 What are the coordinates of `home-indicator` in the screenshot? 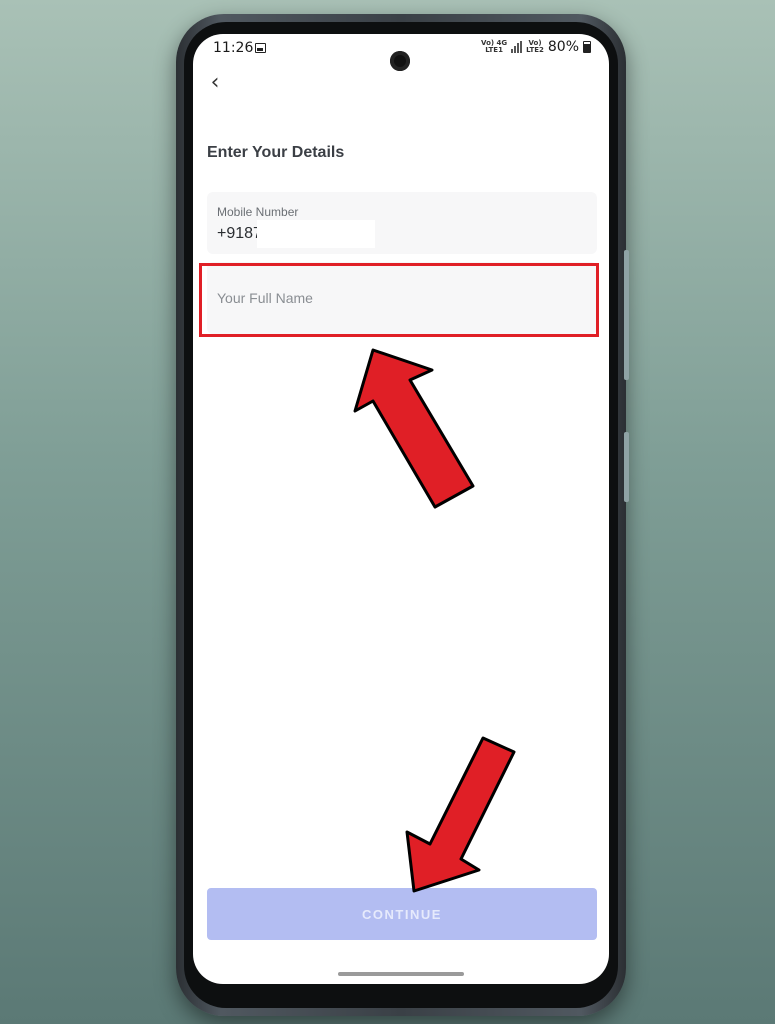 It's located at (401, 974).